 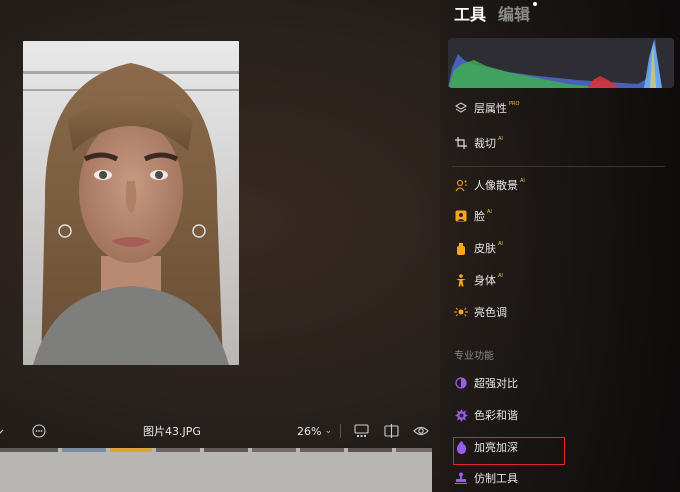 What do you see at coordinates (220, 431) in the screenshot?
I see `canvas-toolbar: 图片43.JPG 26% ⌄` at bounding box center [220, 431].